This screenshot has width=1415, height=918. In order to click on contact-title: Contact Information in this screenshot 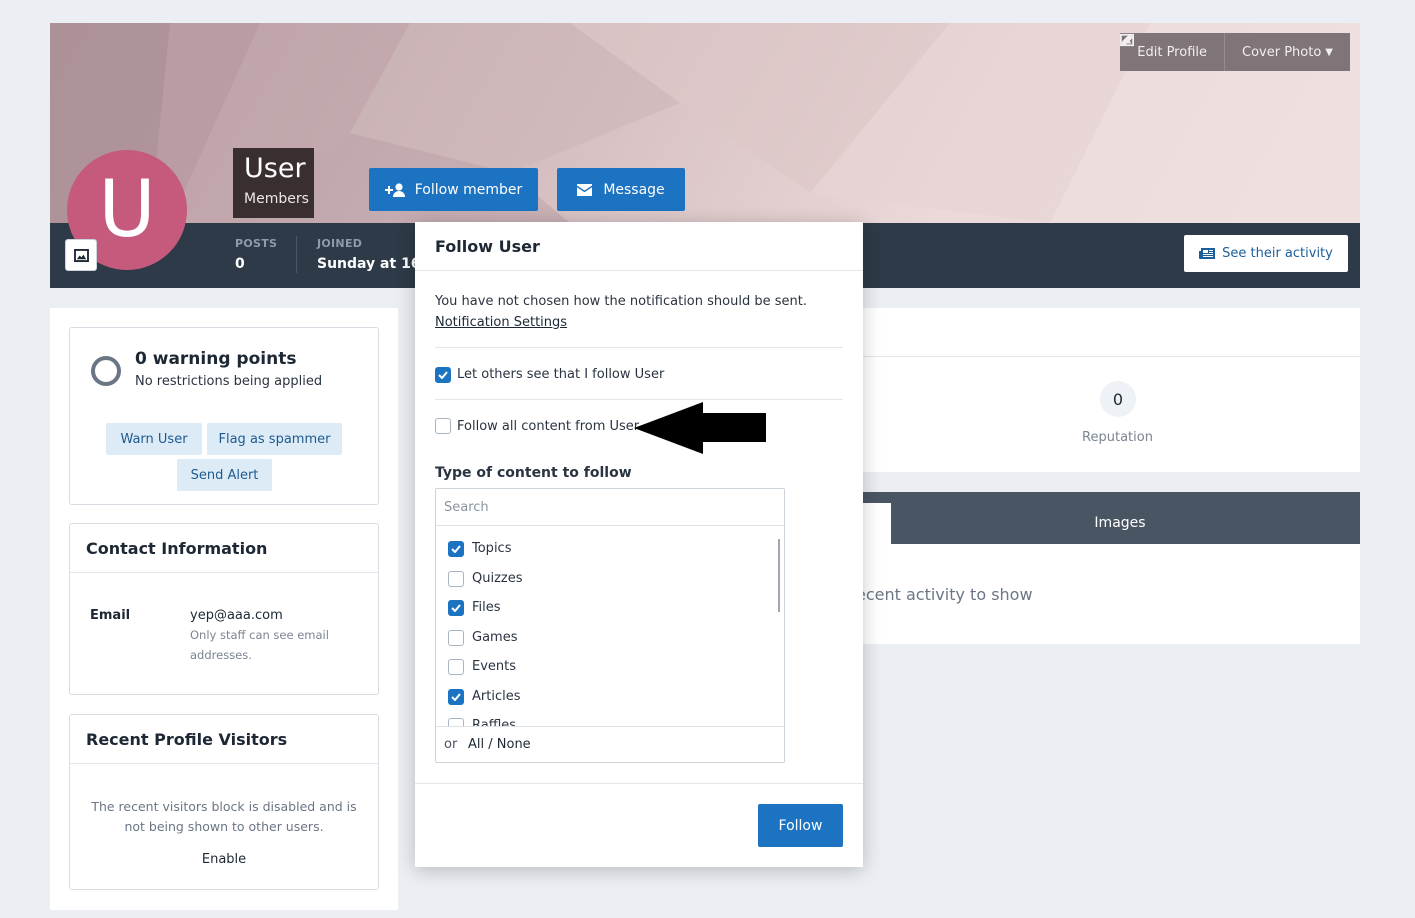, I will do `click(224, 548)`.